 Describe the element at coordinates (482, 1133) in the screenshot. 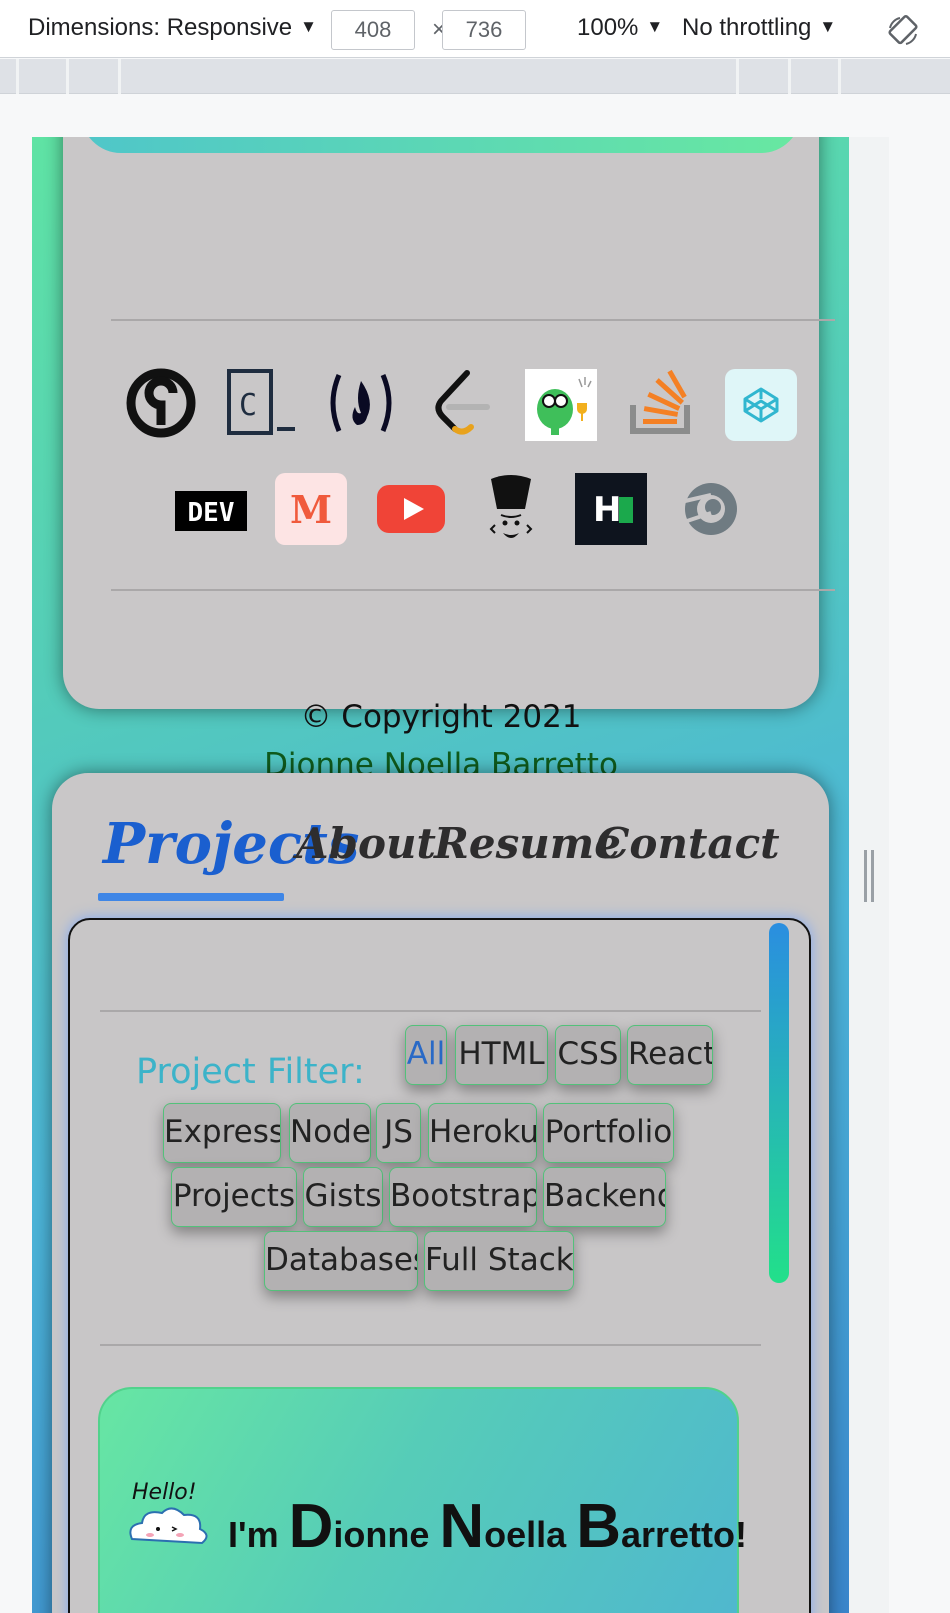

I see `filter-heroku-button: Heroku` at that location.